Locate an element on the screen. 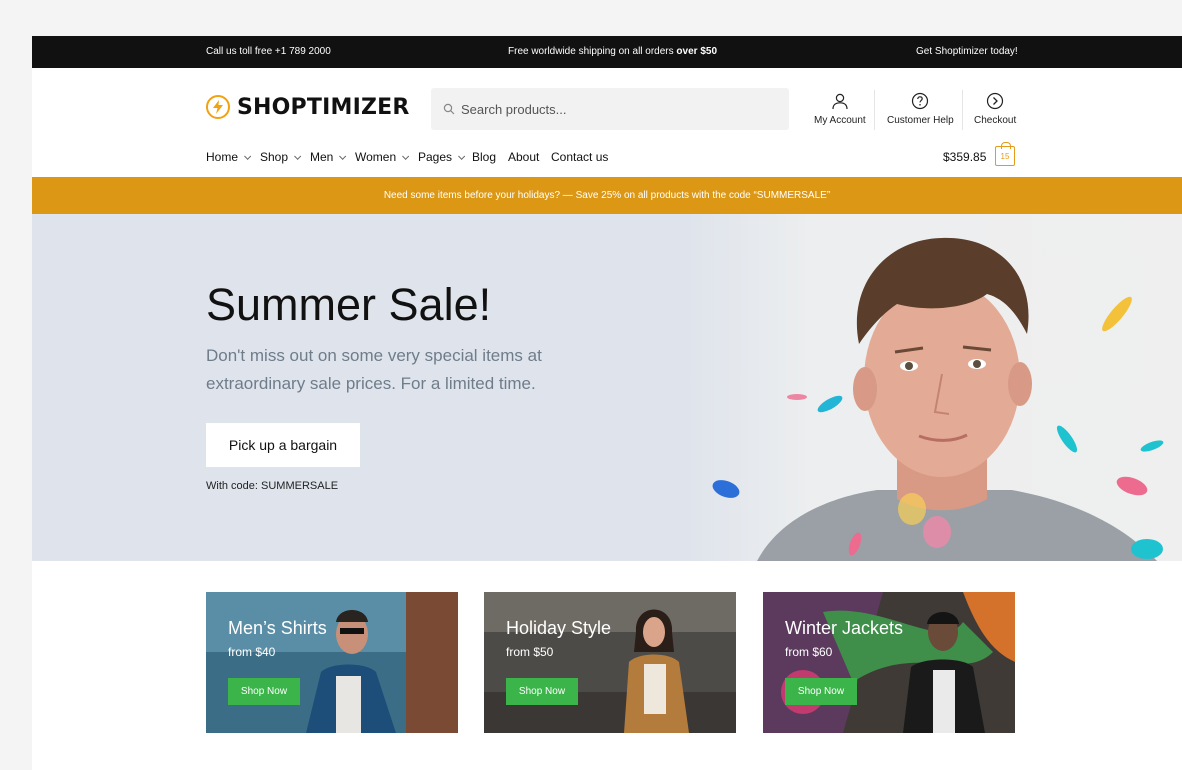 The image size is (1182, 770). nav-item-home: Home is located at coordinates (229, 157).